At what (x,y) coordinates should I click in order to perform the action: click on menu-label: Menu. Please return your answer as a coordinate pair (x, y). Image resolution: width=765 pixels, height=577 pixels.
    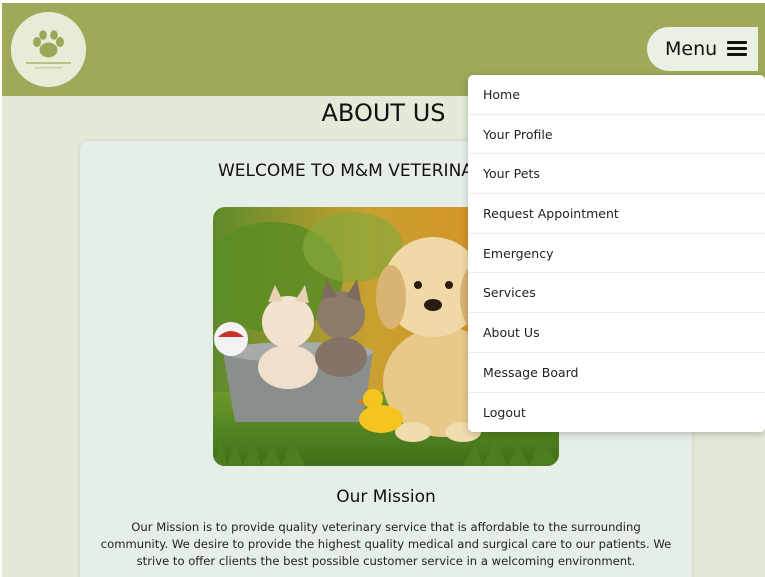
    Looking at the image, I should click on (691, 49).